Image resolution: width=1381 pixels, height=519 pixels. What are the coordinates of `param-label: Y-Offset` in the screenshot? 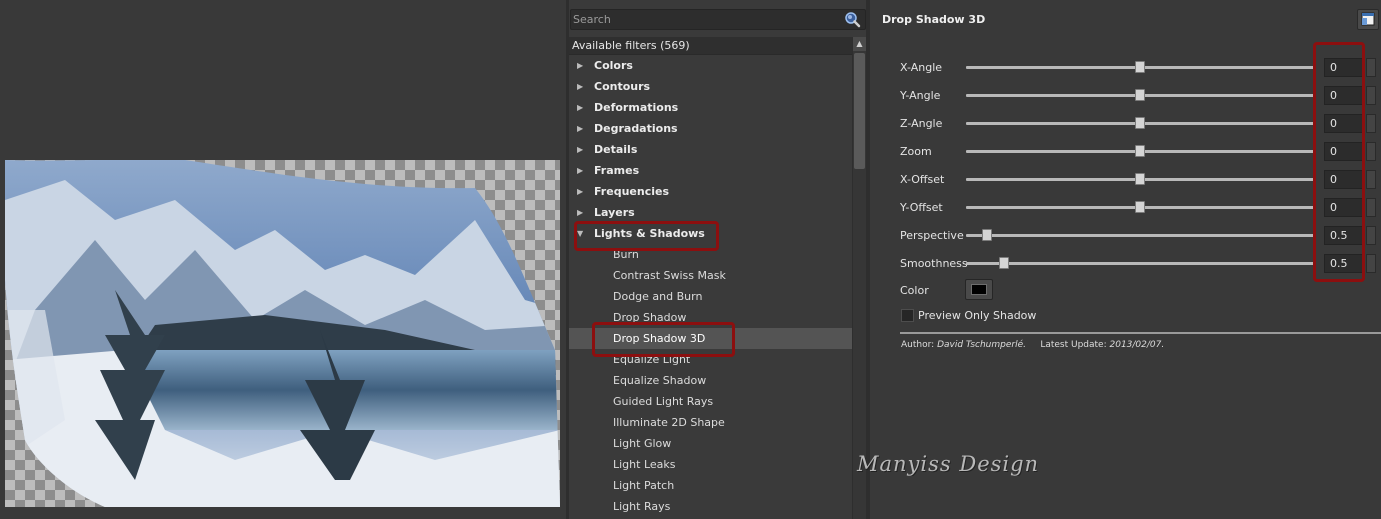 It's located at (921, 207).